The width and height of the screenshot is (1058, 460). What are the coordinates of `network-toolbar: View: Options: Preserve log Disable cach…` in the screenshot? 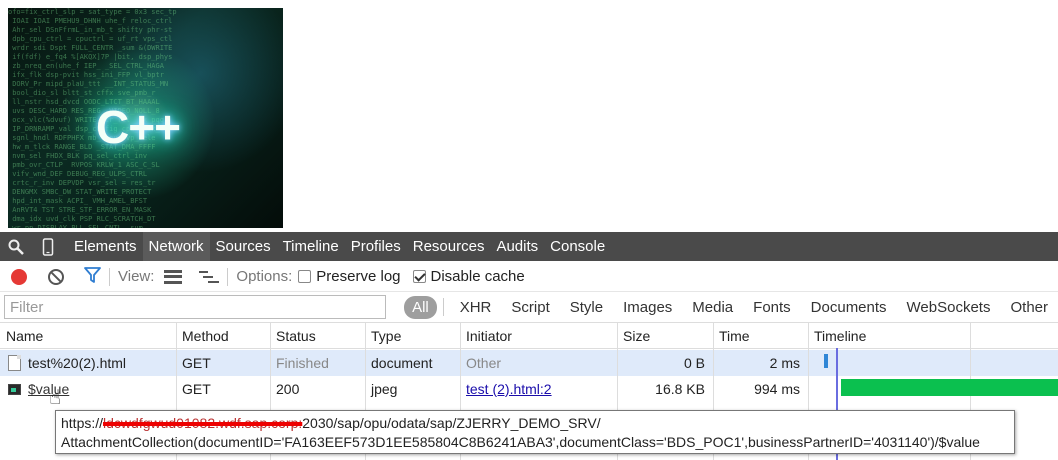 It's located at (529, 277).